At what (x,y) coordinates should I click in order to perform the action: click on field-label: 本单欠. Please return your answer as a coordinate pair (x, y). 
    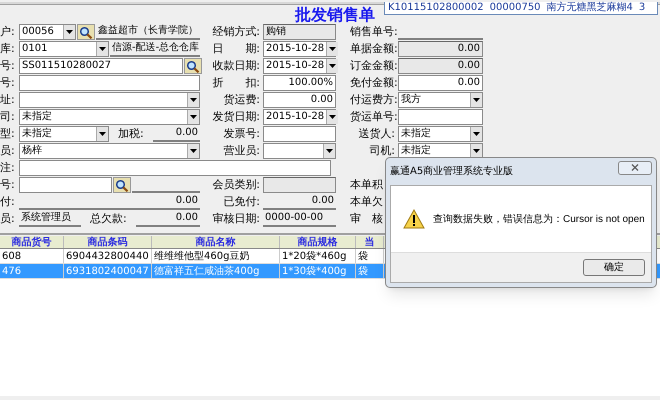
    Looking at the image, I should click on (366, 202).